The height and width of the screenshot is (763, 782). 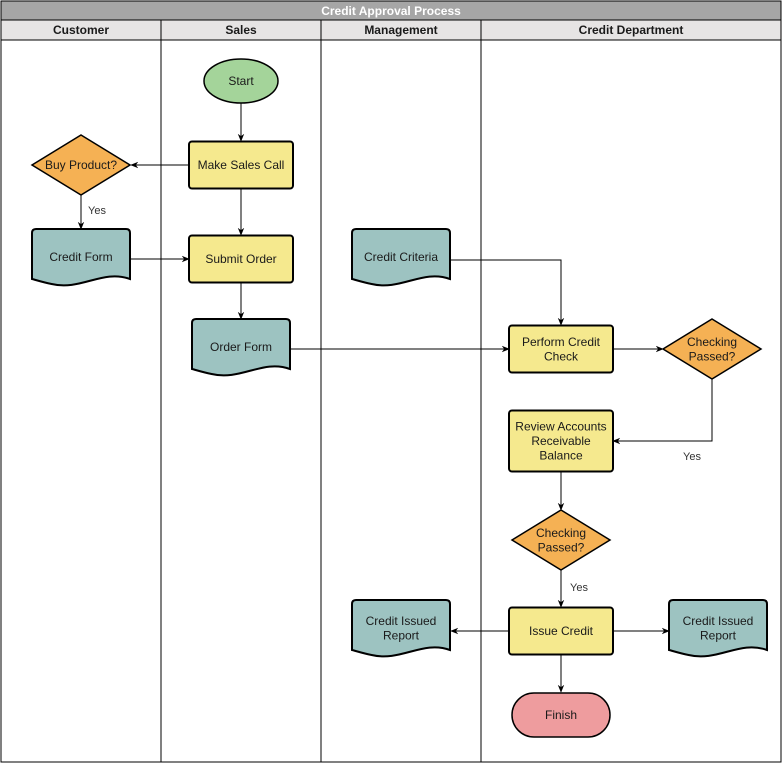 I want to click on node-credit-issued-report-credit: Credit IssuedReport, so click(x=718, y=628).